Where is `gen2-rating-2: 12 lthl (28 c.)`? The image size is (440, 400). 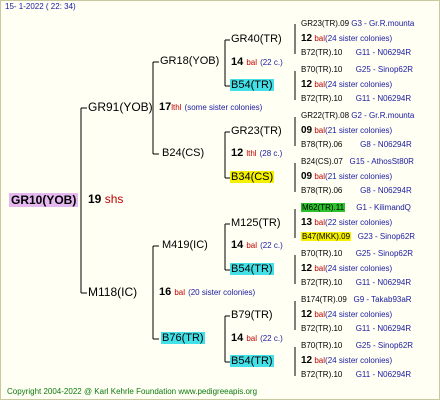 gen2-rating-2: 12 lthl (28 c.) is located at coordinates (256, 153).